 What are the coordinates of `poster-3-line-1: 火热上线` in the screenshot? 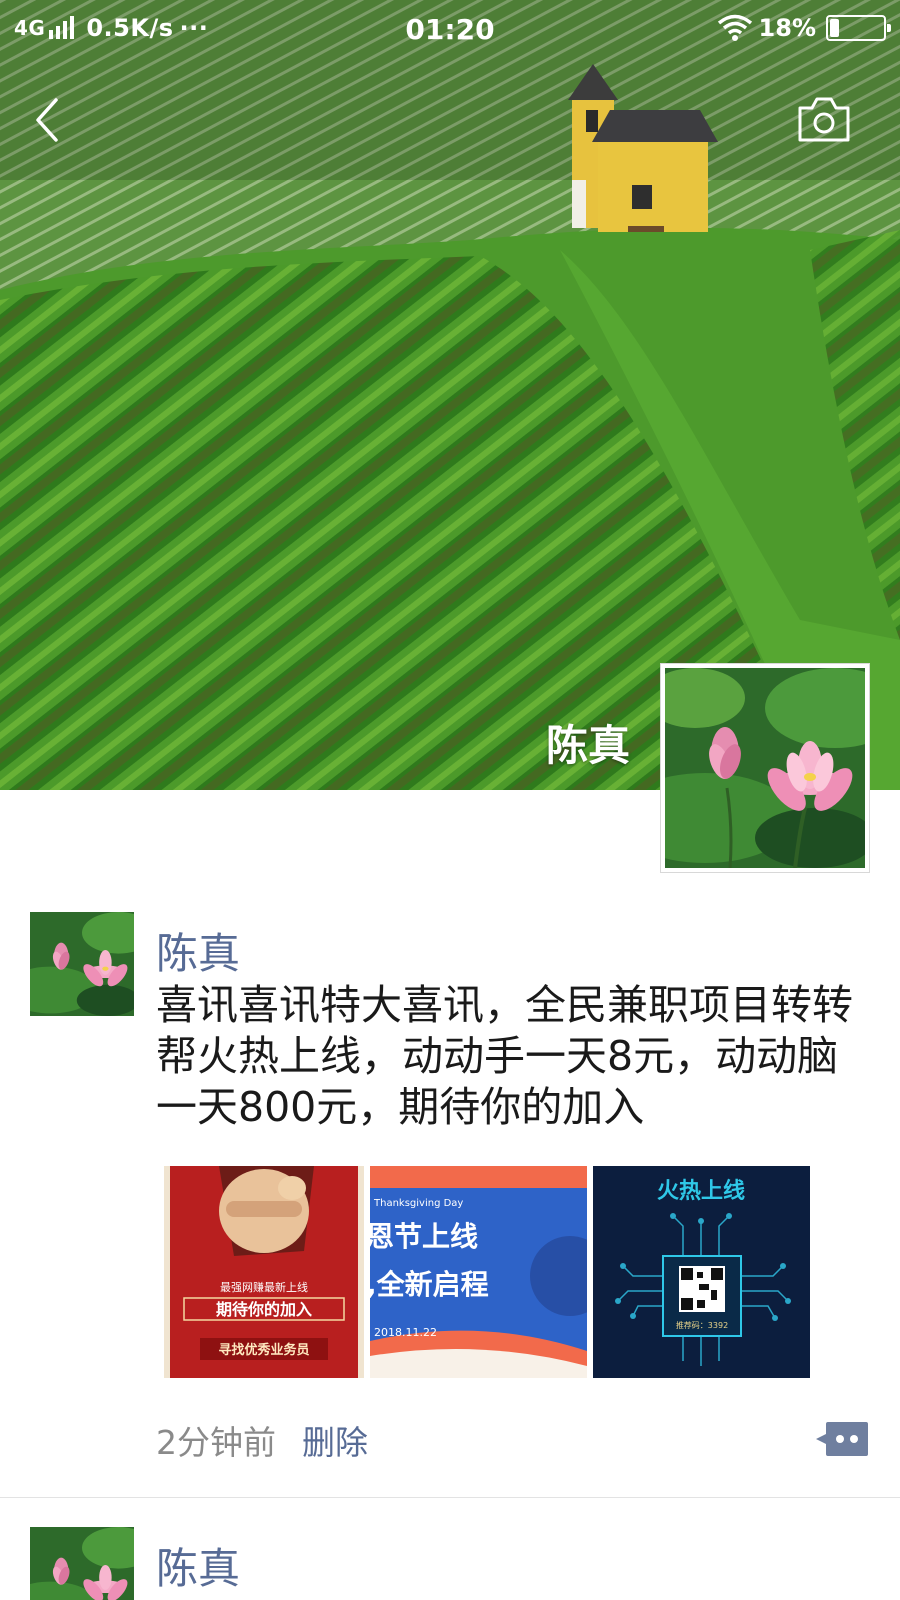 It's located at (701, 1191).